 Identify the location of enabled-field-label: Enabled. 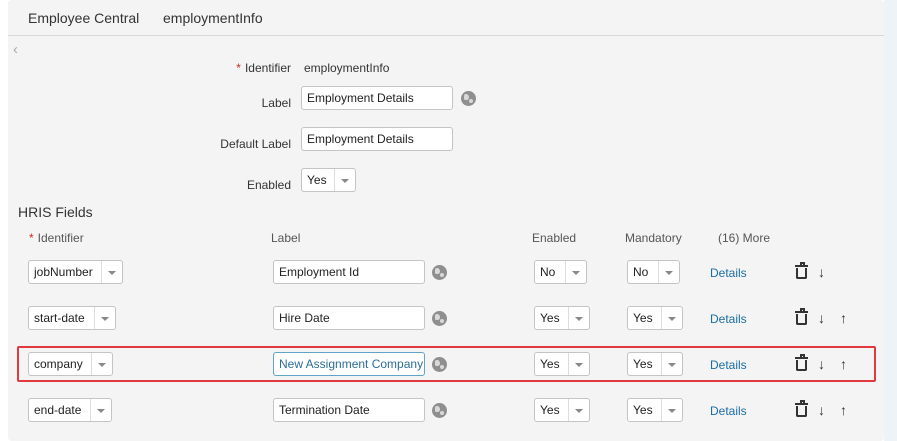
(268, 185).